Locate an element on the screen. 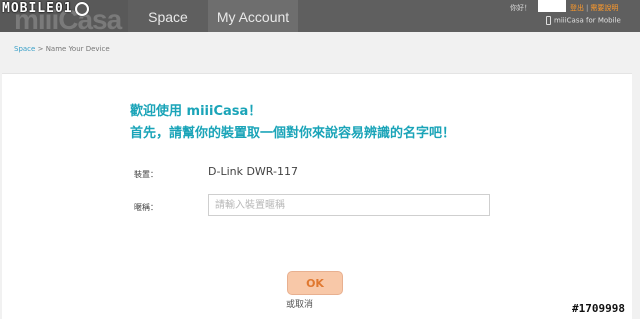  username-box is located at coordinates (552, 6).